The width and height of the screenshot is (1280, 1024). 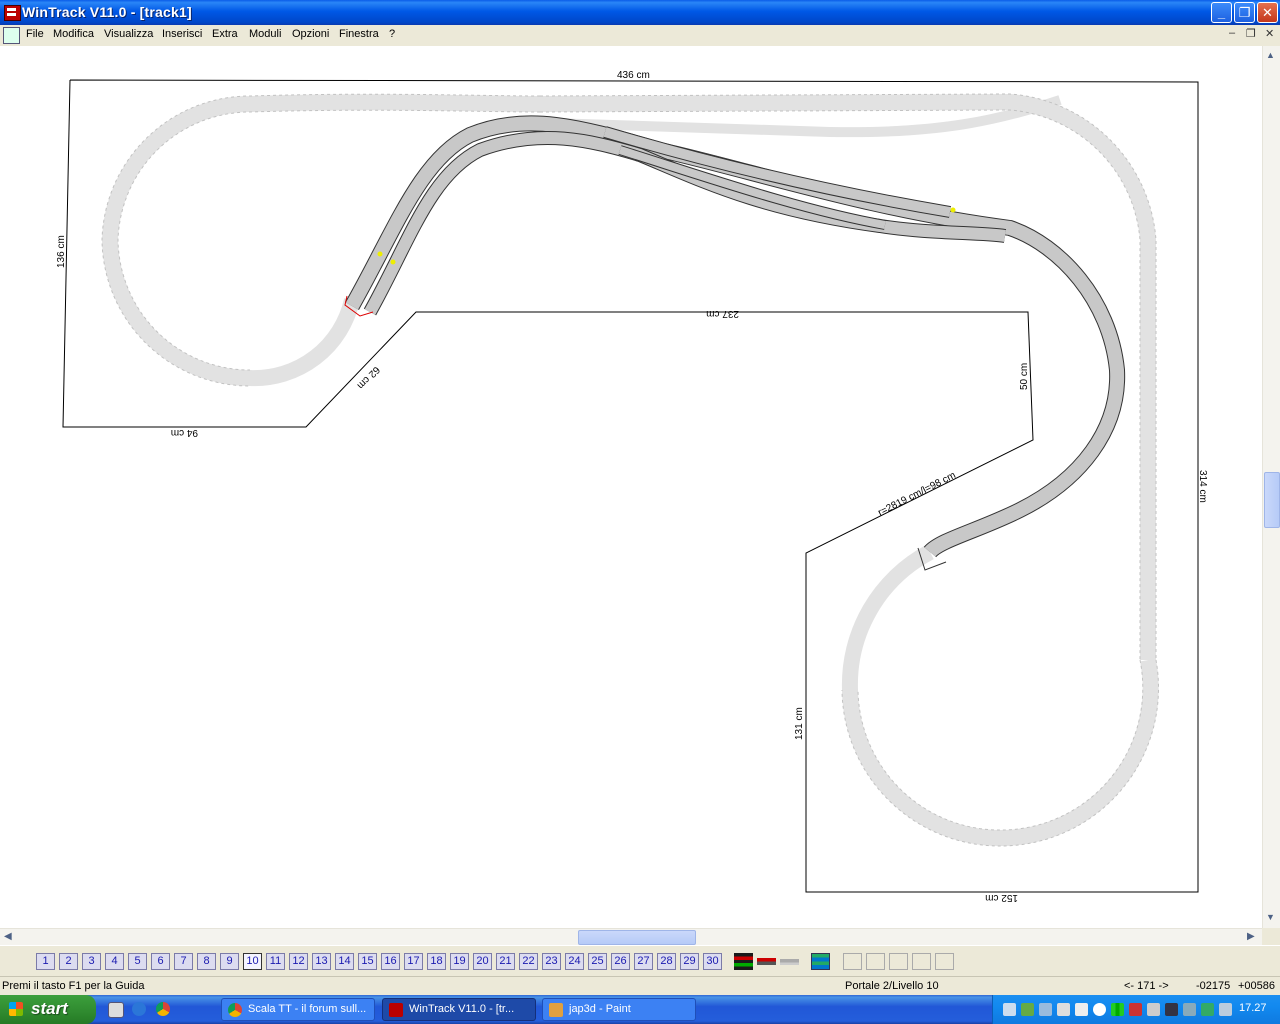 What do you see at coordinates (265, 34) in the screenshot?
I see `menu-moduli: Moduli` at bounding box center [265, 34].